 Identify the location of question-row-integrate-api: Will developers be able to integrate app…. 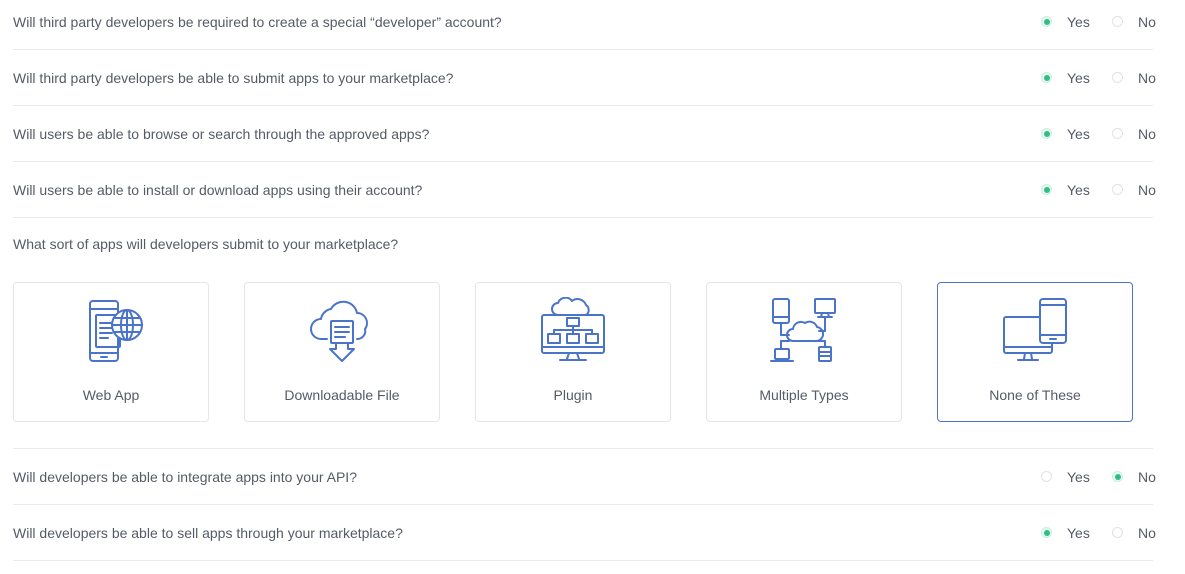
(584, 477).